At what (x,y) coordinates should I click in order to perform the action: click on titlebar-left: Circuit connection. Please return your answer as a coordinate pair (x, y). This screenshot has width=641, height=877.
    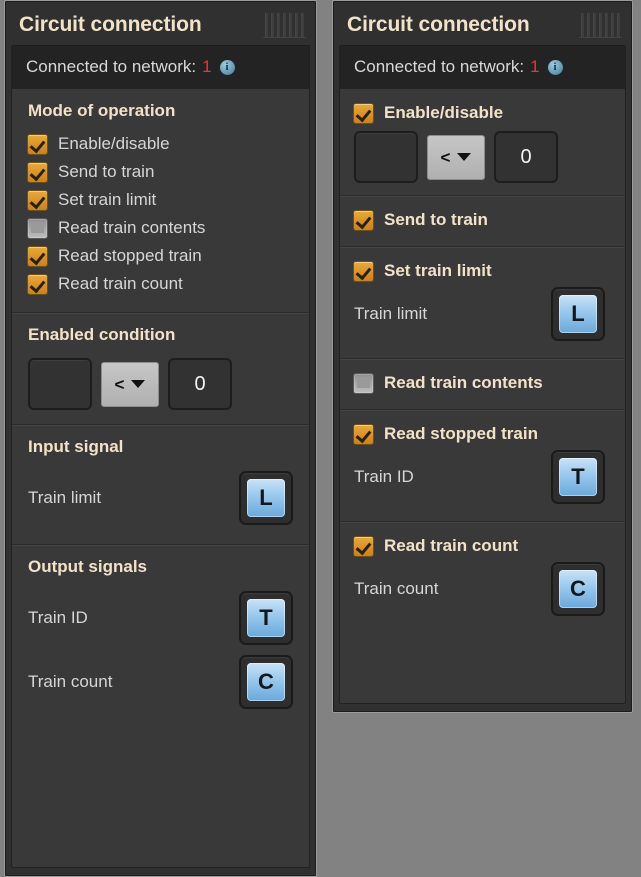
    Looking at the image, I should click on (160, 25).